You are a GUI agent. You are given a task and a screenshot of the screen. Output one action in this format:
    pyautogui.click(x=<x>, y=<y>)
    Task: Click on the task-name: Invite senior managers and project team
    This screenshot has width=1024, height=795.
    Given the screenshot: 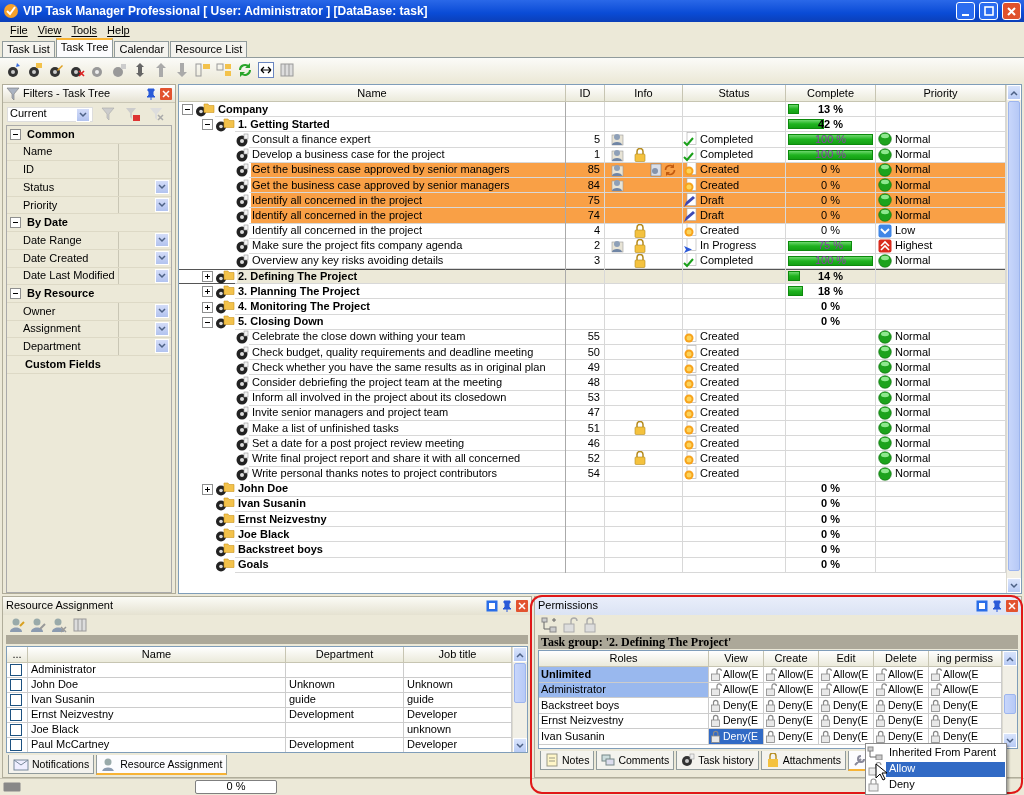 What is the action you would take?
    pyautogui.click(x=407, y=413)
    